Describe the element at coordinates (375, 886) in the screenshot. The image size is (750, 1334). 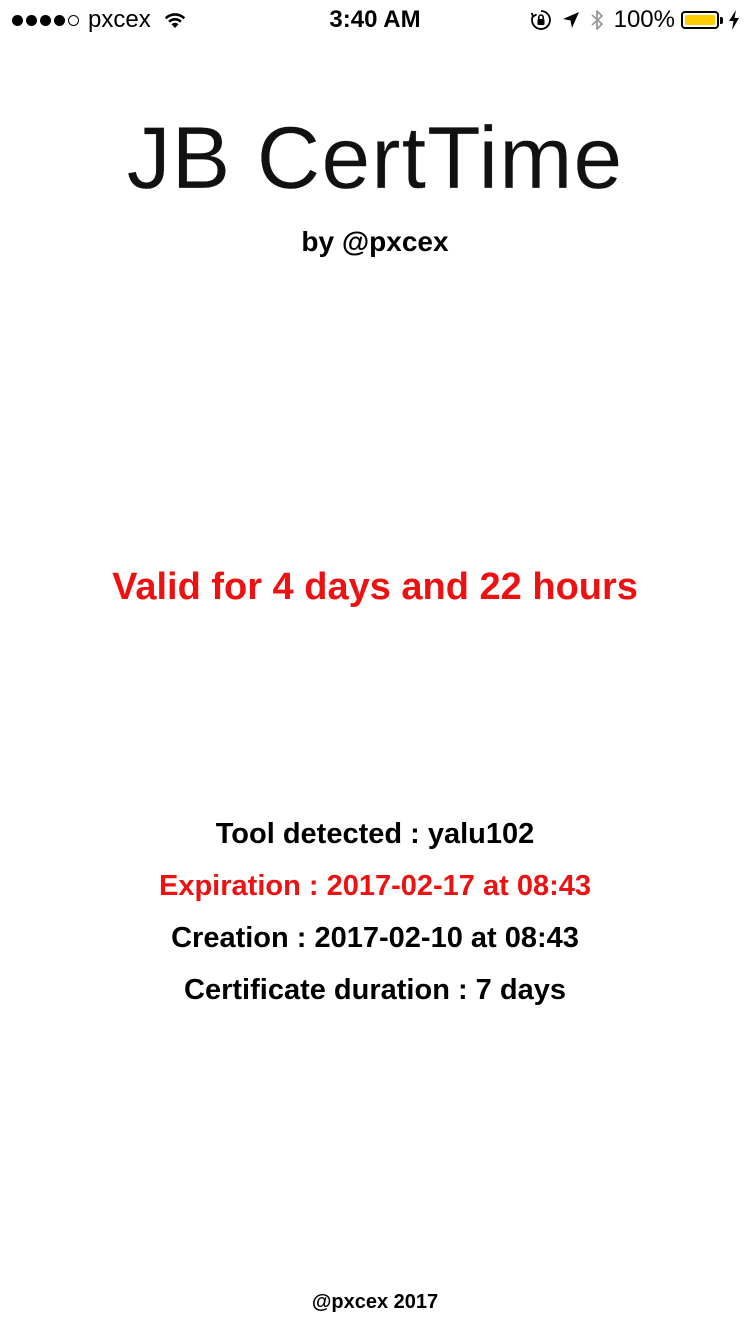
I see `expiration-date: Expiration : 2017-02-17 at 08:43` at that location.